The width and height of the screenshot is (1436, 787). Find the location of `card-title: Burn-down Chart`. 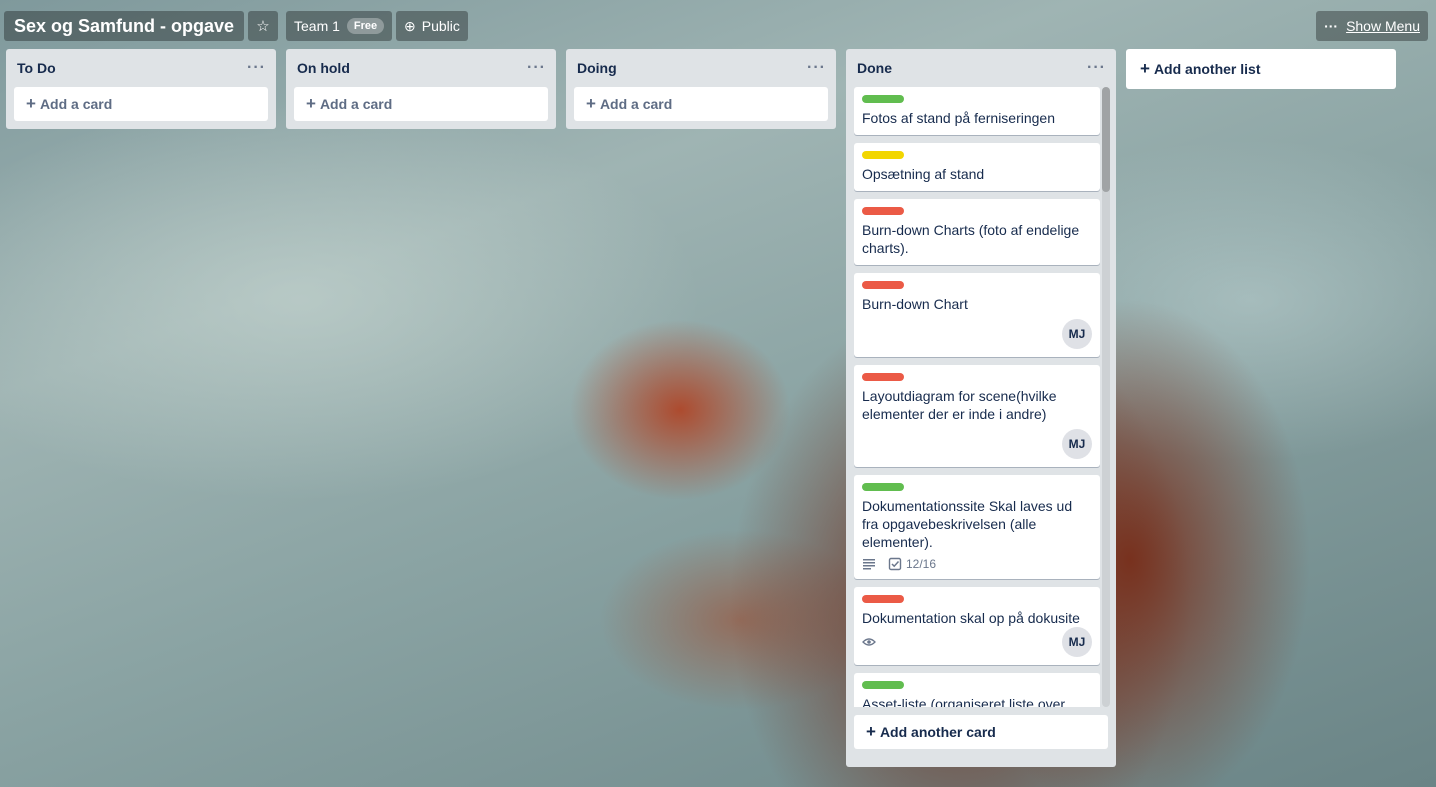

card-title: Burn-down Chart is located at coordinates (915, 304).